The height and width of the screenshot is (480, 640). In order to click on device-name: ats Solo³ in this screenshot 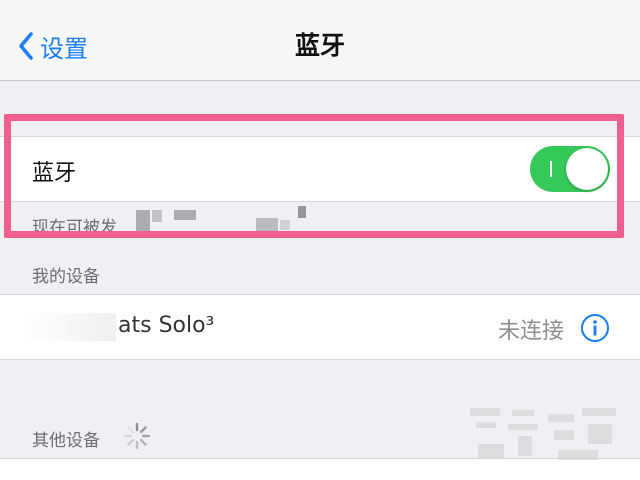, I will do `click(166, 325)`.